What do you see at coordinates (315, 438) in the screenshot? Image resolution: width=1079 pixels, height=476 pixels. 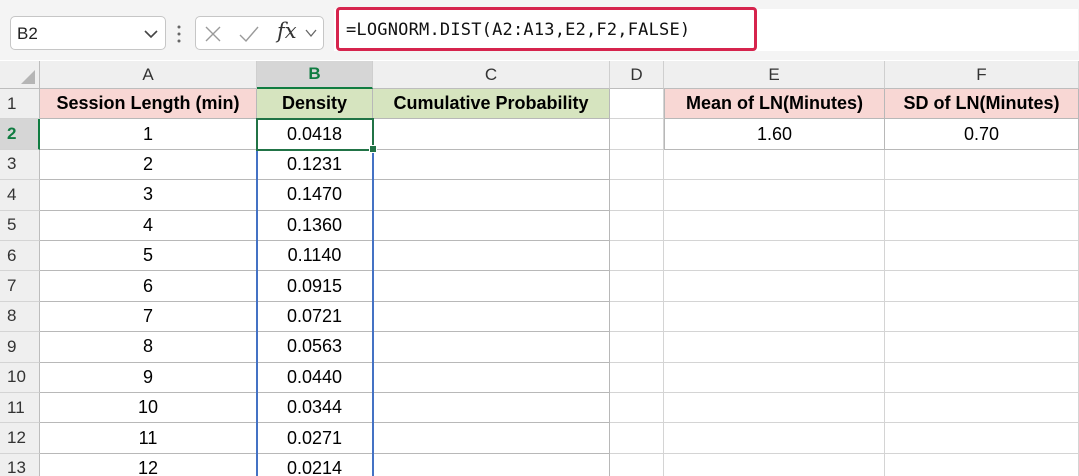 I see `density-cell: 0.0271` at bounding box center [315, 438].